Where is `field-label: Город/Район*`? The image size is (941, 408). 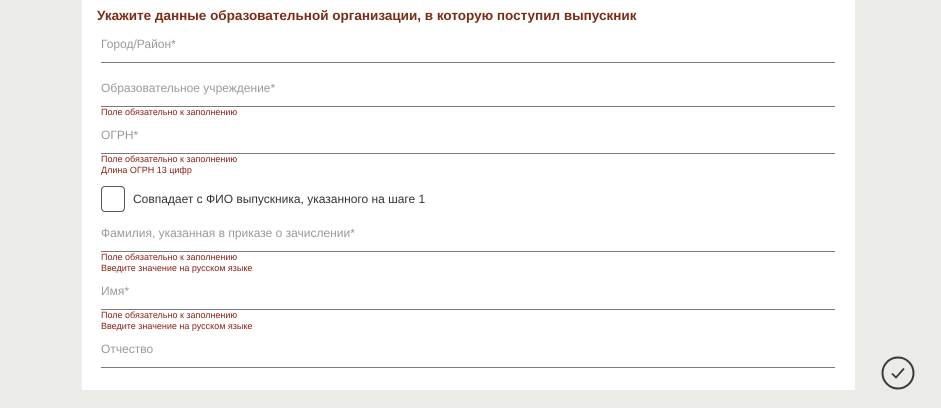
field-label: Город/Район* is located at coordinates (138, 44).